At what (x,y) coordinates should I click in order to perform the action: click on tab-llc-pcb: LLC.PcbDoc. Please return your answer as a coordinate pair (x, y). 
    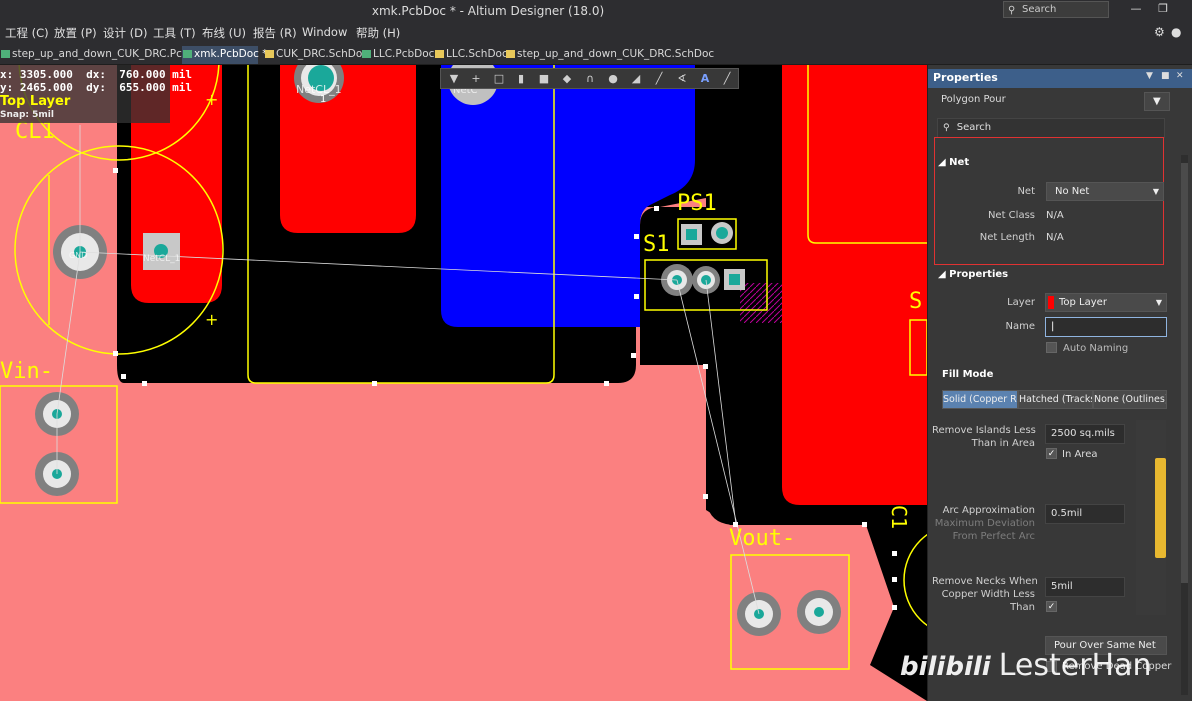
    Looking at the image, I should click on (397, 55).